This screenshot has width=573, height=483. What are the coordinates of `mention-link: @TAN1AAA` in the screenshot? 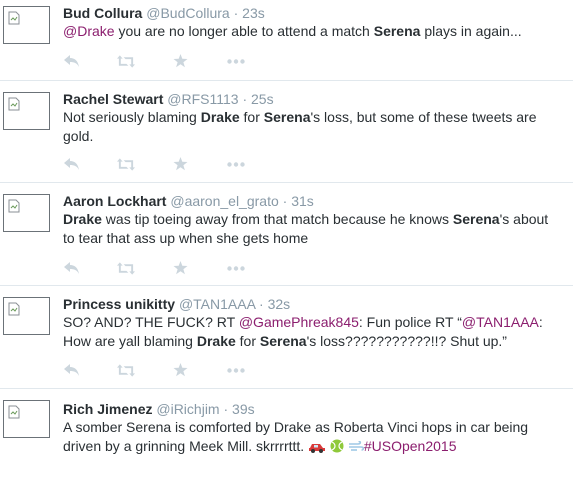 It's located at (500, 322).